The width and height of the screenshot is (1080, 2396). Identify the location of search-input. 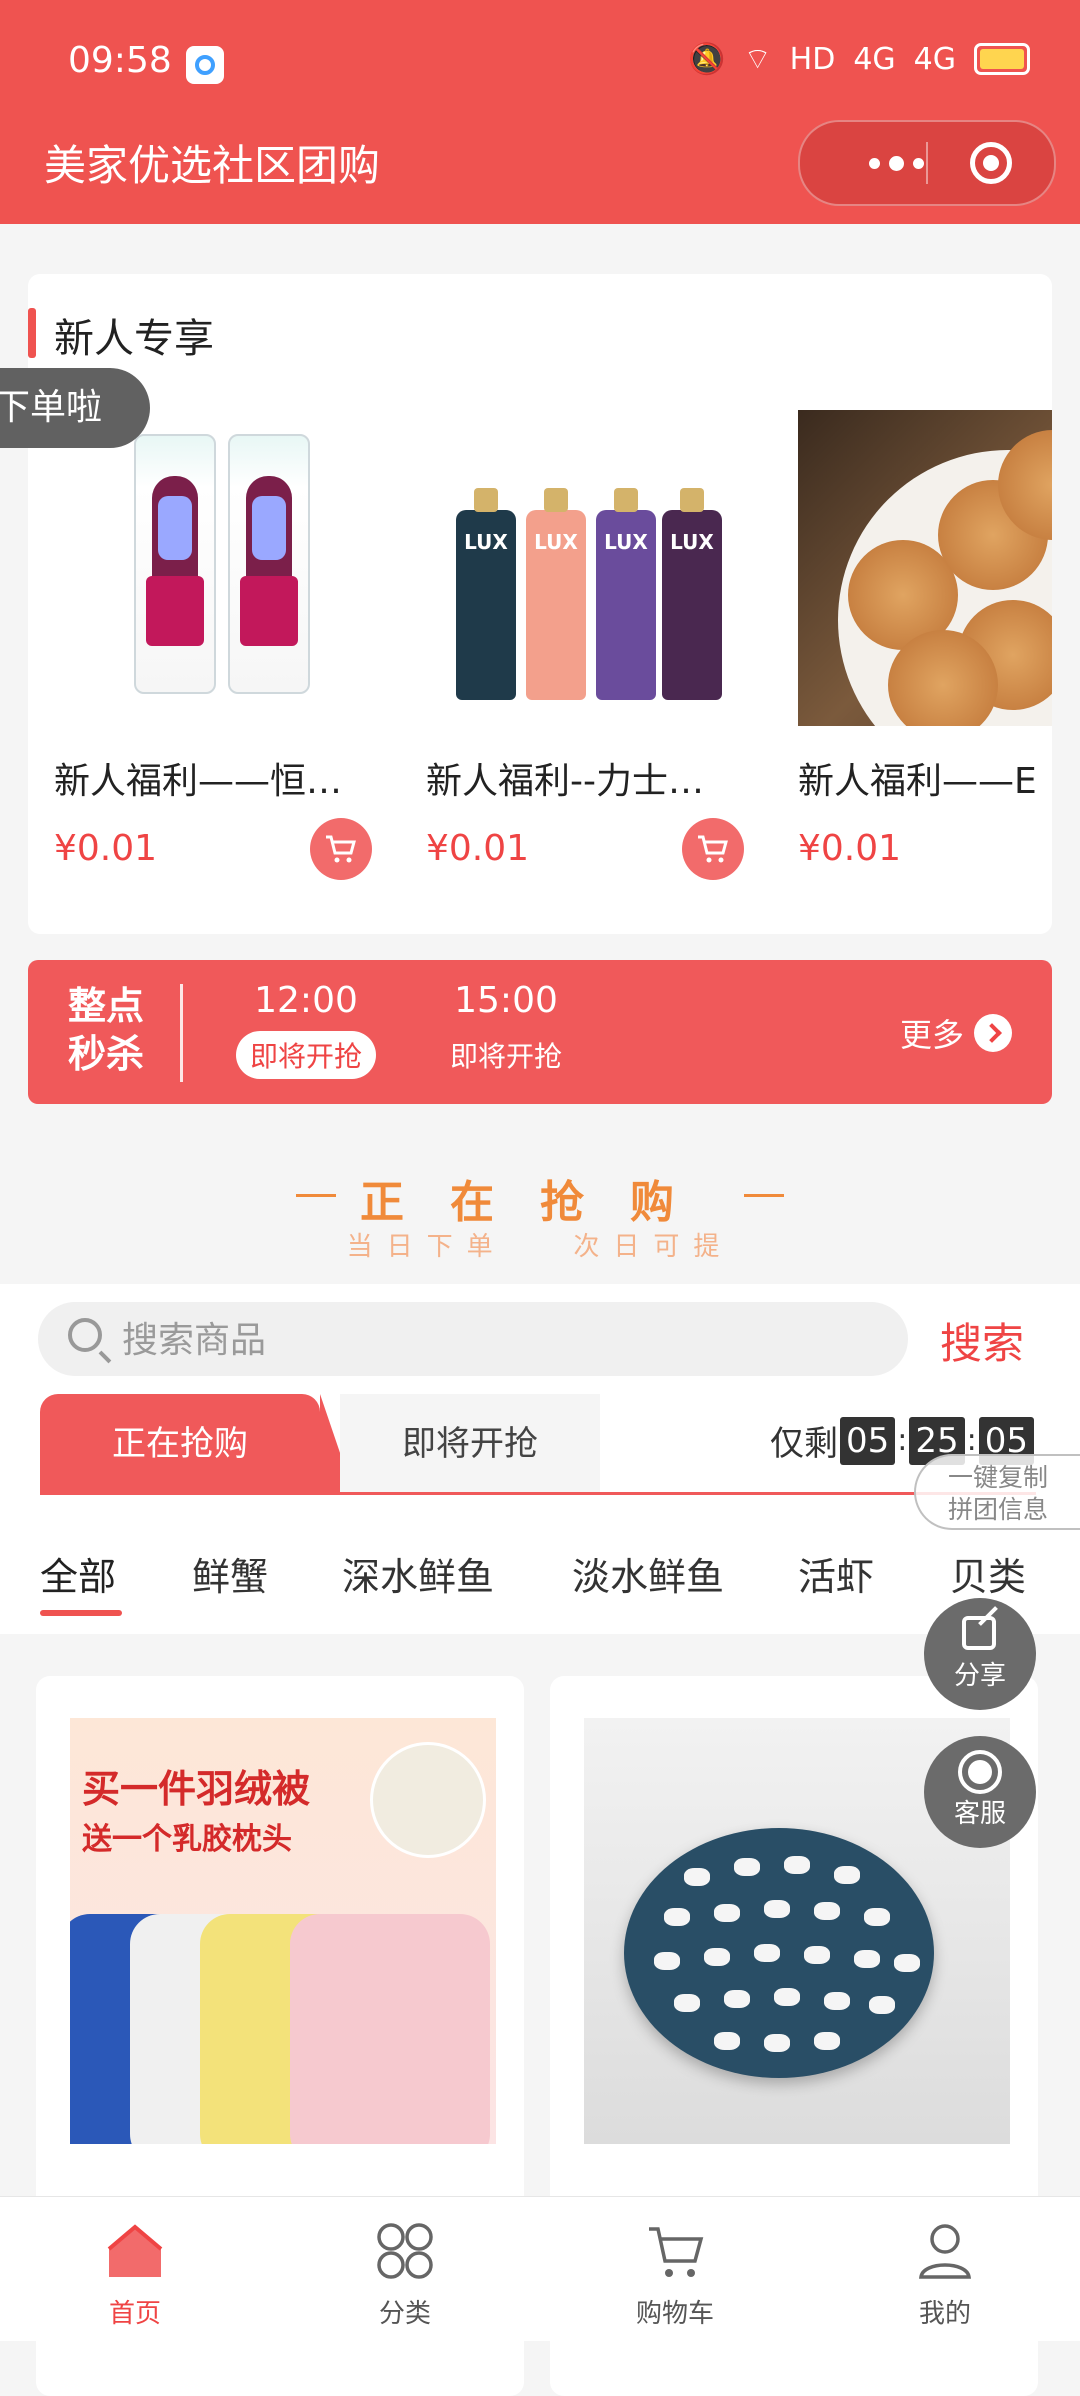
(502, 1340).